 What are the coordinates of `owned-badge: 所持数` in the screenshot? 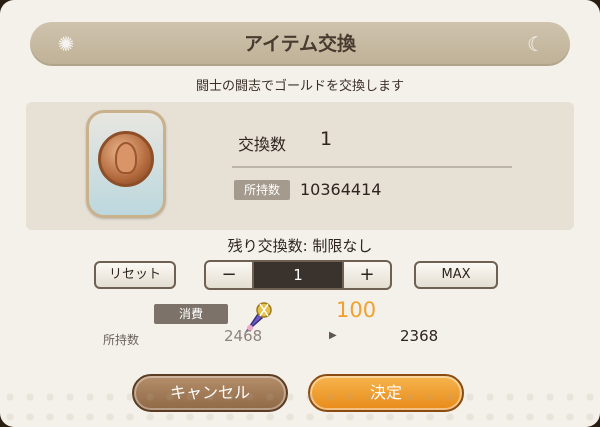 It's located at (262, 190).